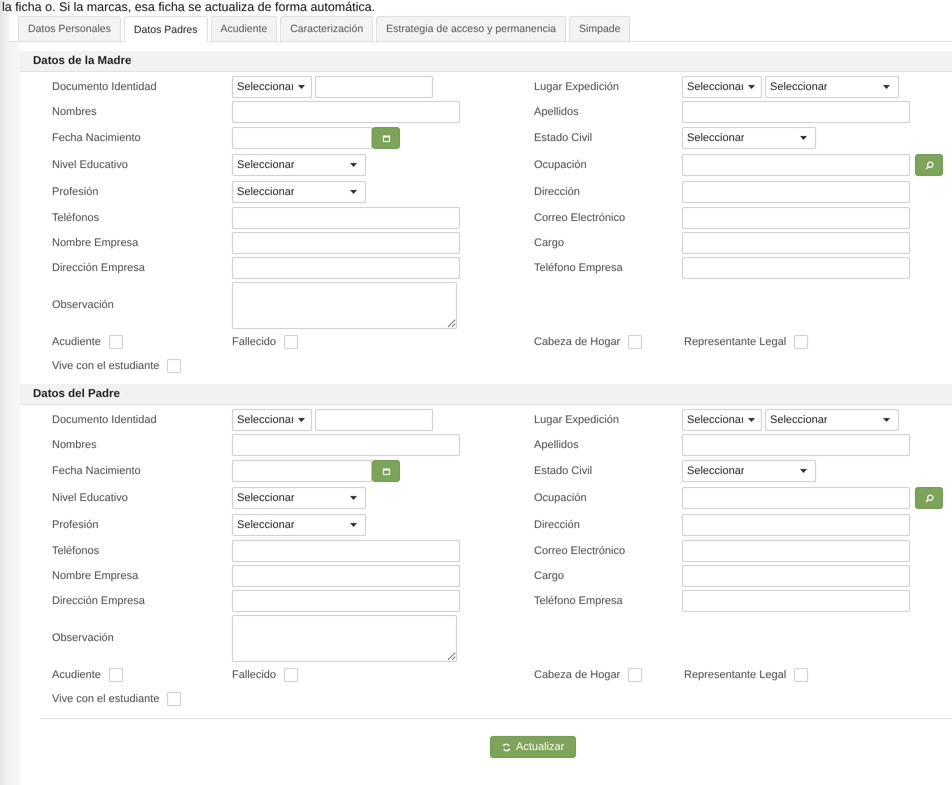 Image resolution: width=952 pixels, height=785 pixels. What do you see at coordinates (327, 28) in the screenshot?
I see `tab: Caracterización` at bounding box center [327, 28].